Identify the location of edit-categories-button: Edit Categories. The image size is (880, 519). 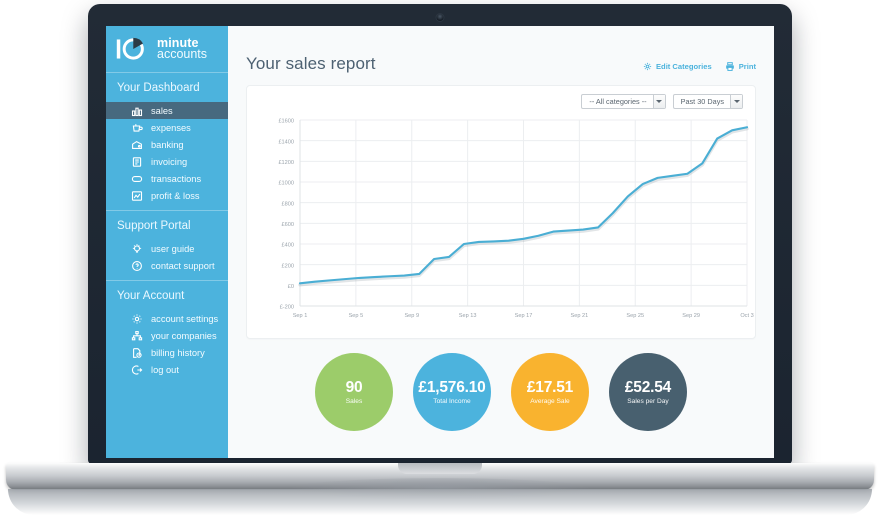
(677, 66).